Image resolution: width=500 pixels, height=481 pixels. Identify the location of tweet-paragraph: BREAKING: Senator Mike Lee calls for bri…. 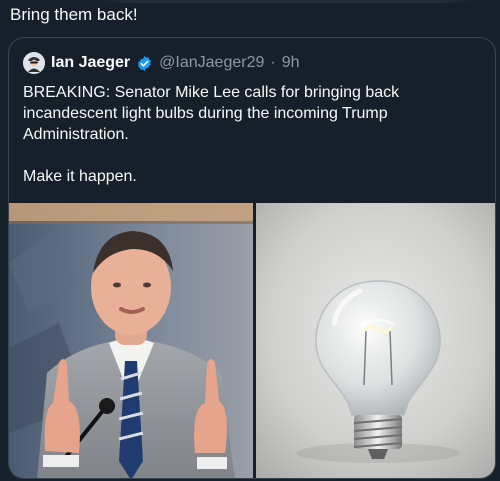
(211, 113).